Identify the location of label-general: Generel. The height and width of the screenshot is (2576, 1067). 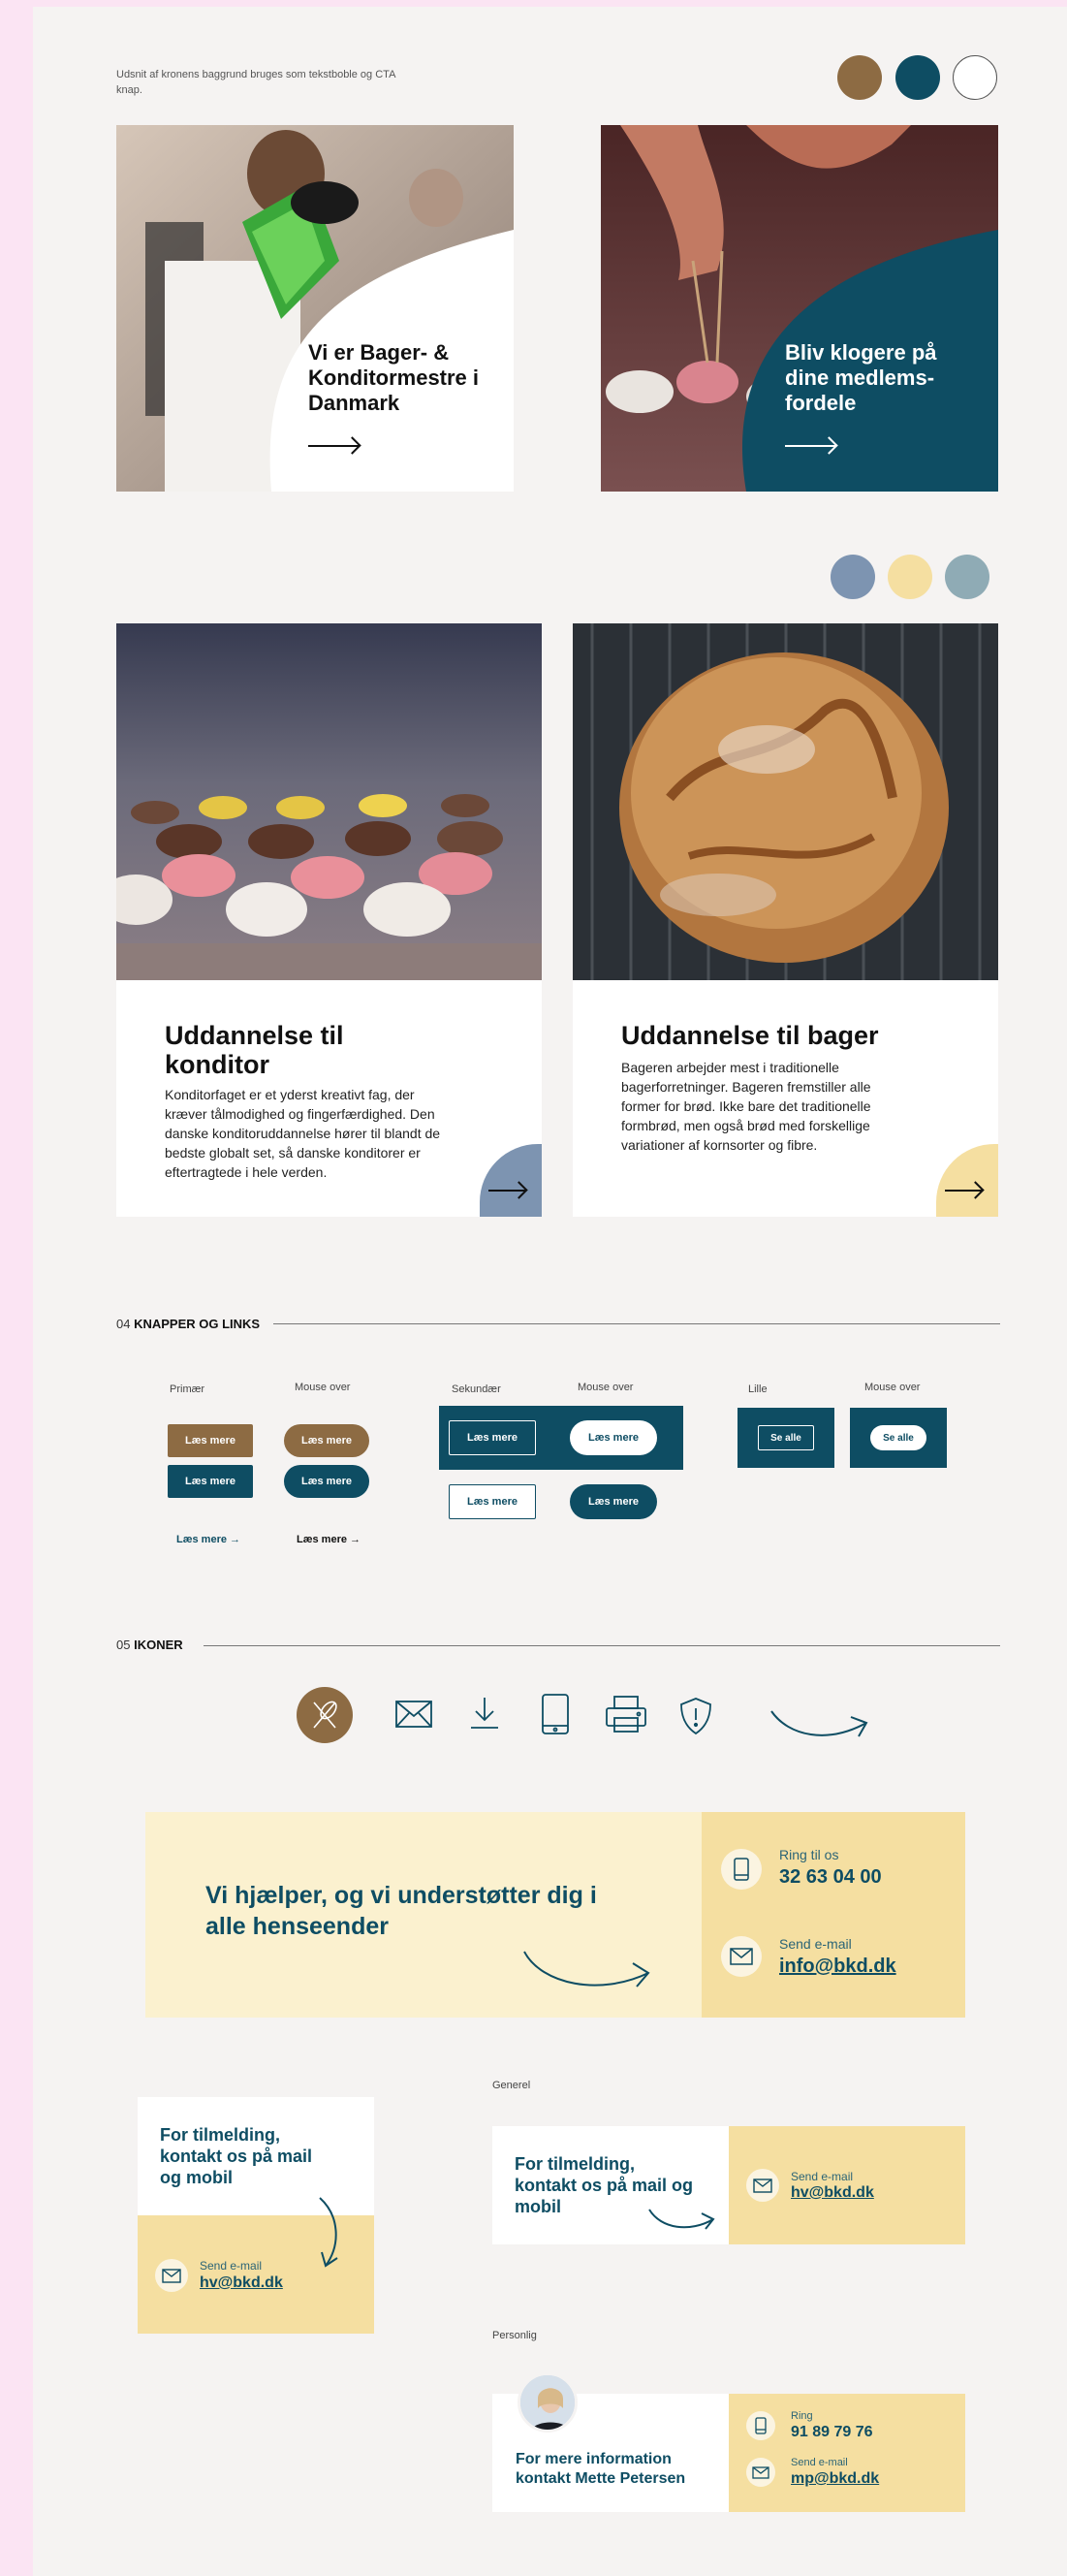
(511, 2085).